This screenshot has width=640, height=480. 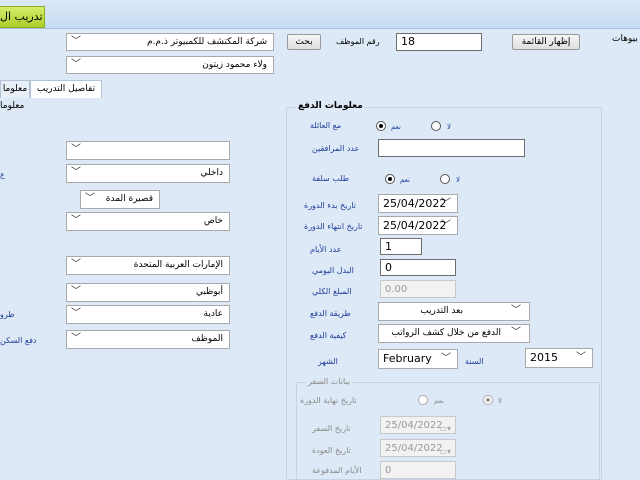 What do you see at coordinates (148, 150) in the screenshot?
I see `left-empty-select: ﹀` at bounding box center [148, 150].